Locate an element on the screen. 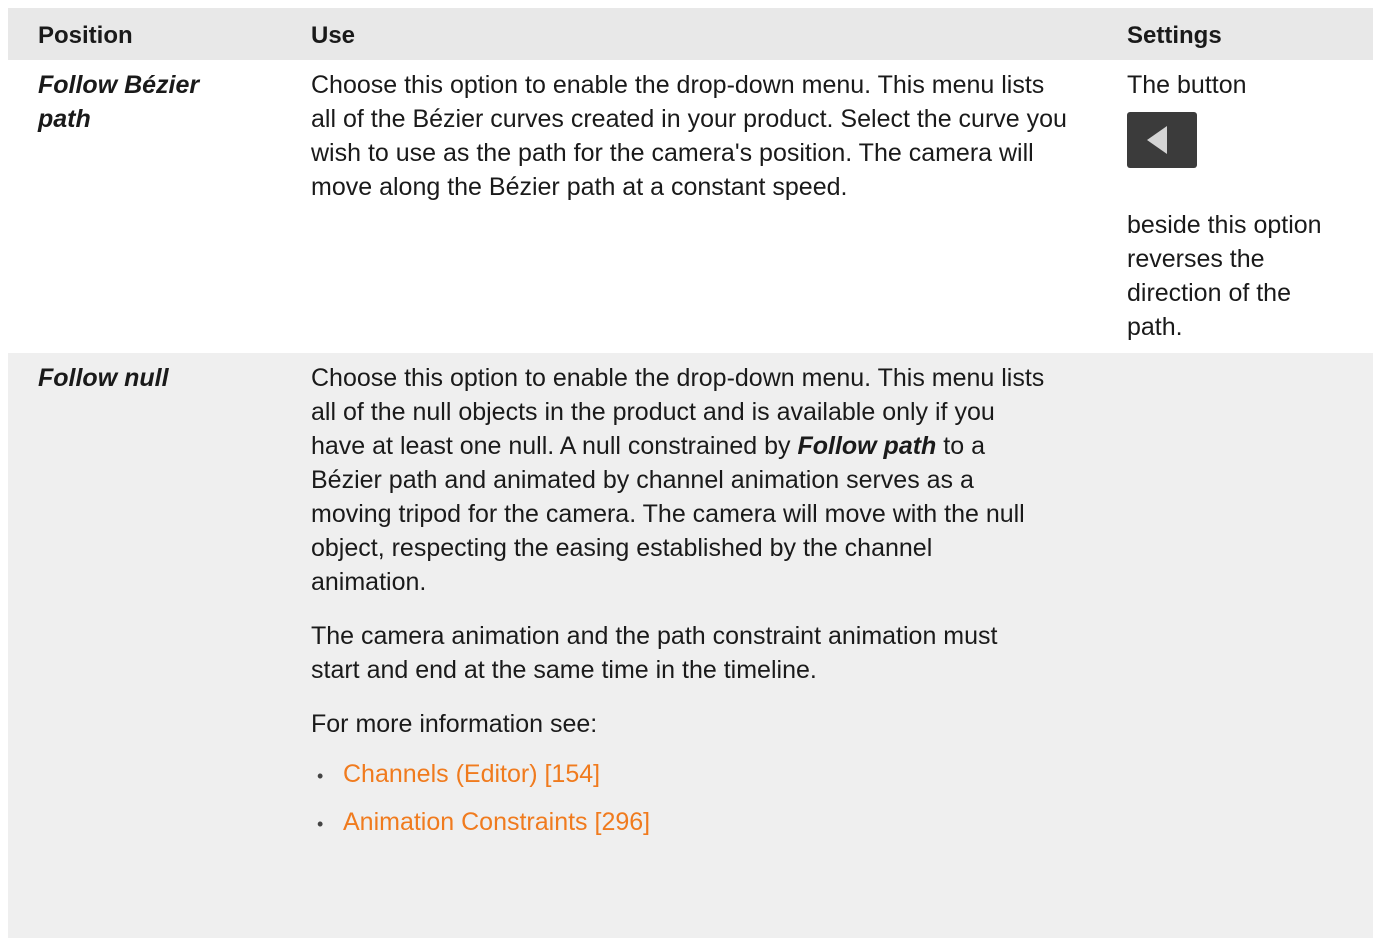 This screenshot has height=938, width=1373. settings-text-before: The button is located at coordinates (1187, 85).